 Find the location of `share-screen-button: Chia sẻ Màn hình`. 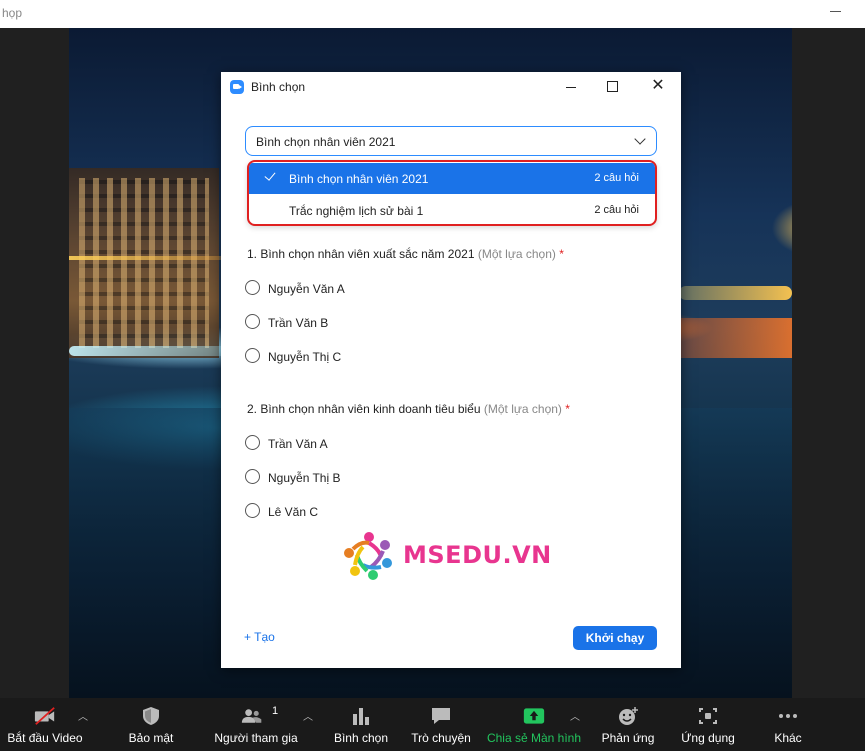

share-screen-button: Chia sẻ Màn hình is located at coordinates (534, 724).